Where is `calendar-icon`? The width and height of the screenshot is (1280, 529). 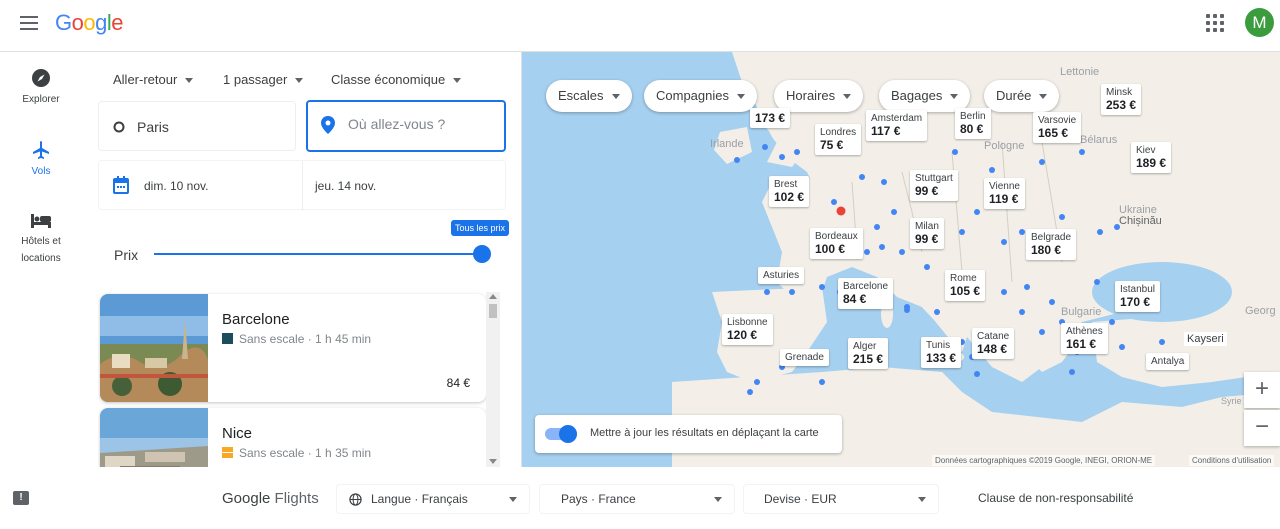
calendar-icon is located at coordinates (121, 185).